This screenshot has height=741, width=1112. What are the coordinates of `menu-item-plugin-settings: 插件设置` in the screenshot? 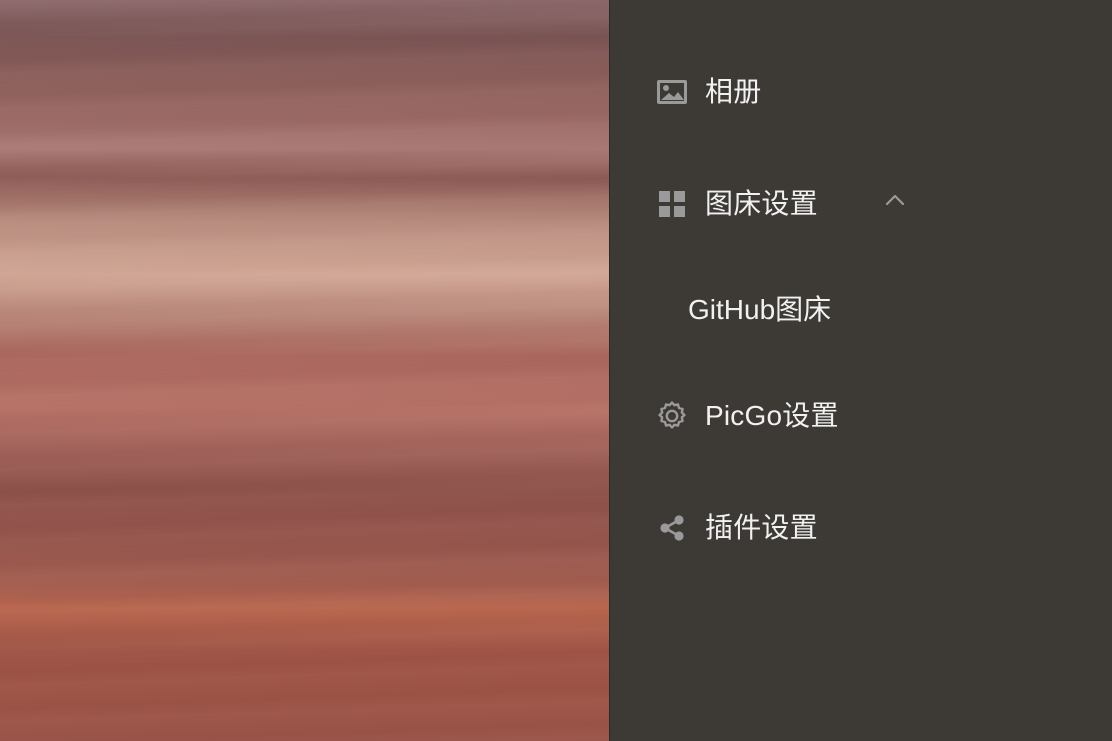 It's located at (736, 528).